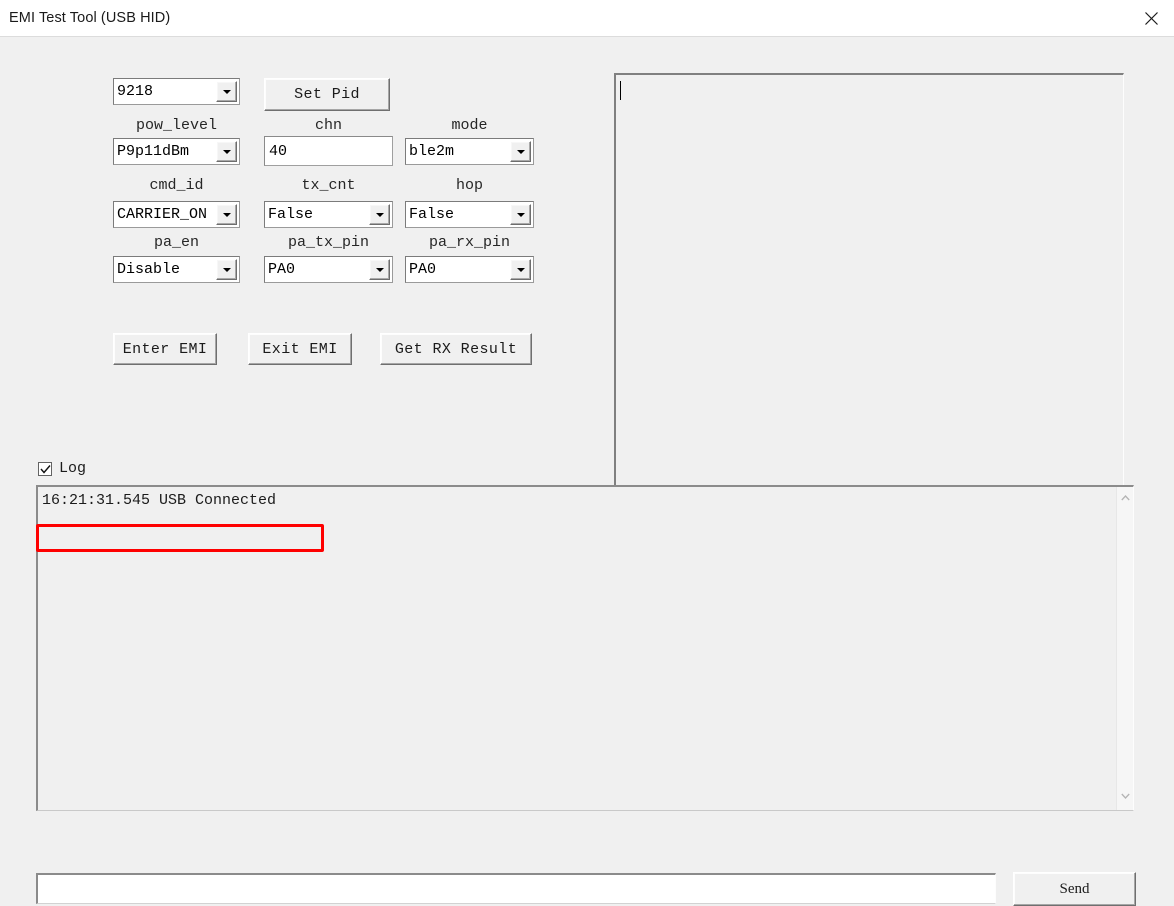  Describe the element at coordinates (328, 125) in the screenshot. I see `label-chn: chn` at that location.